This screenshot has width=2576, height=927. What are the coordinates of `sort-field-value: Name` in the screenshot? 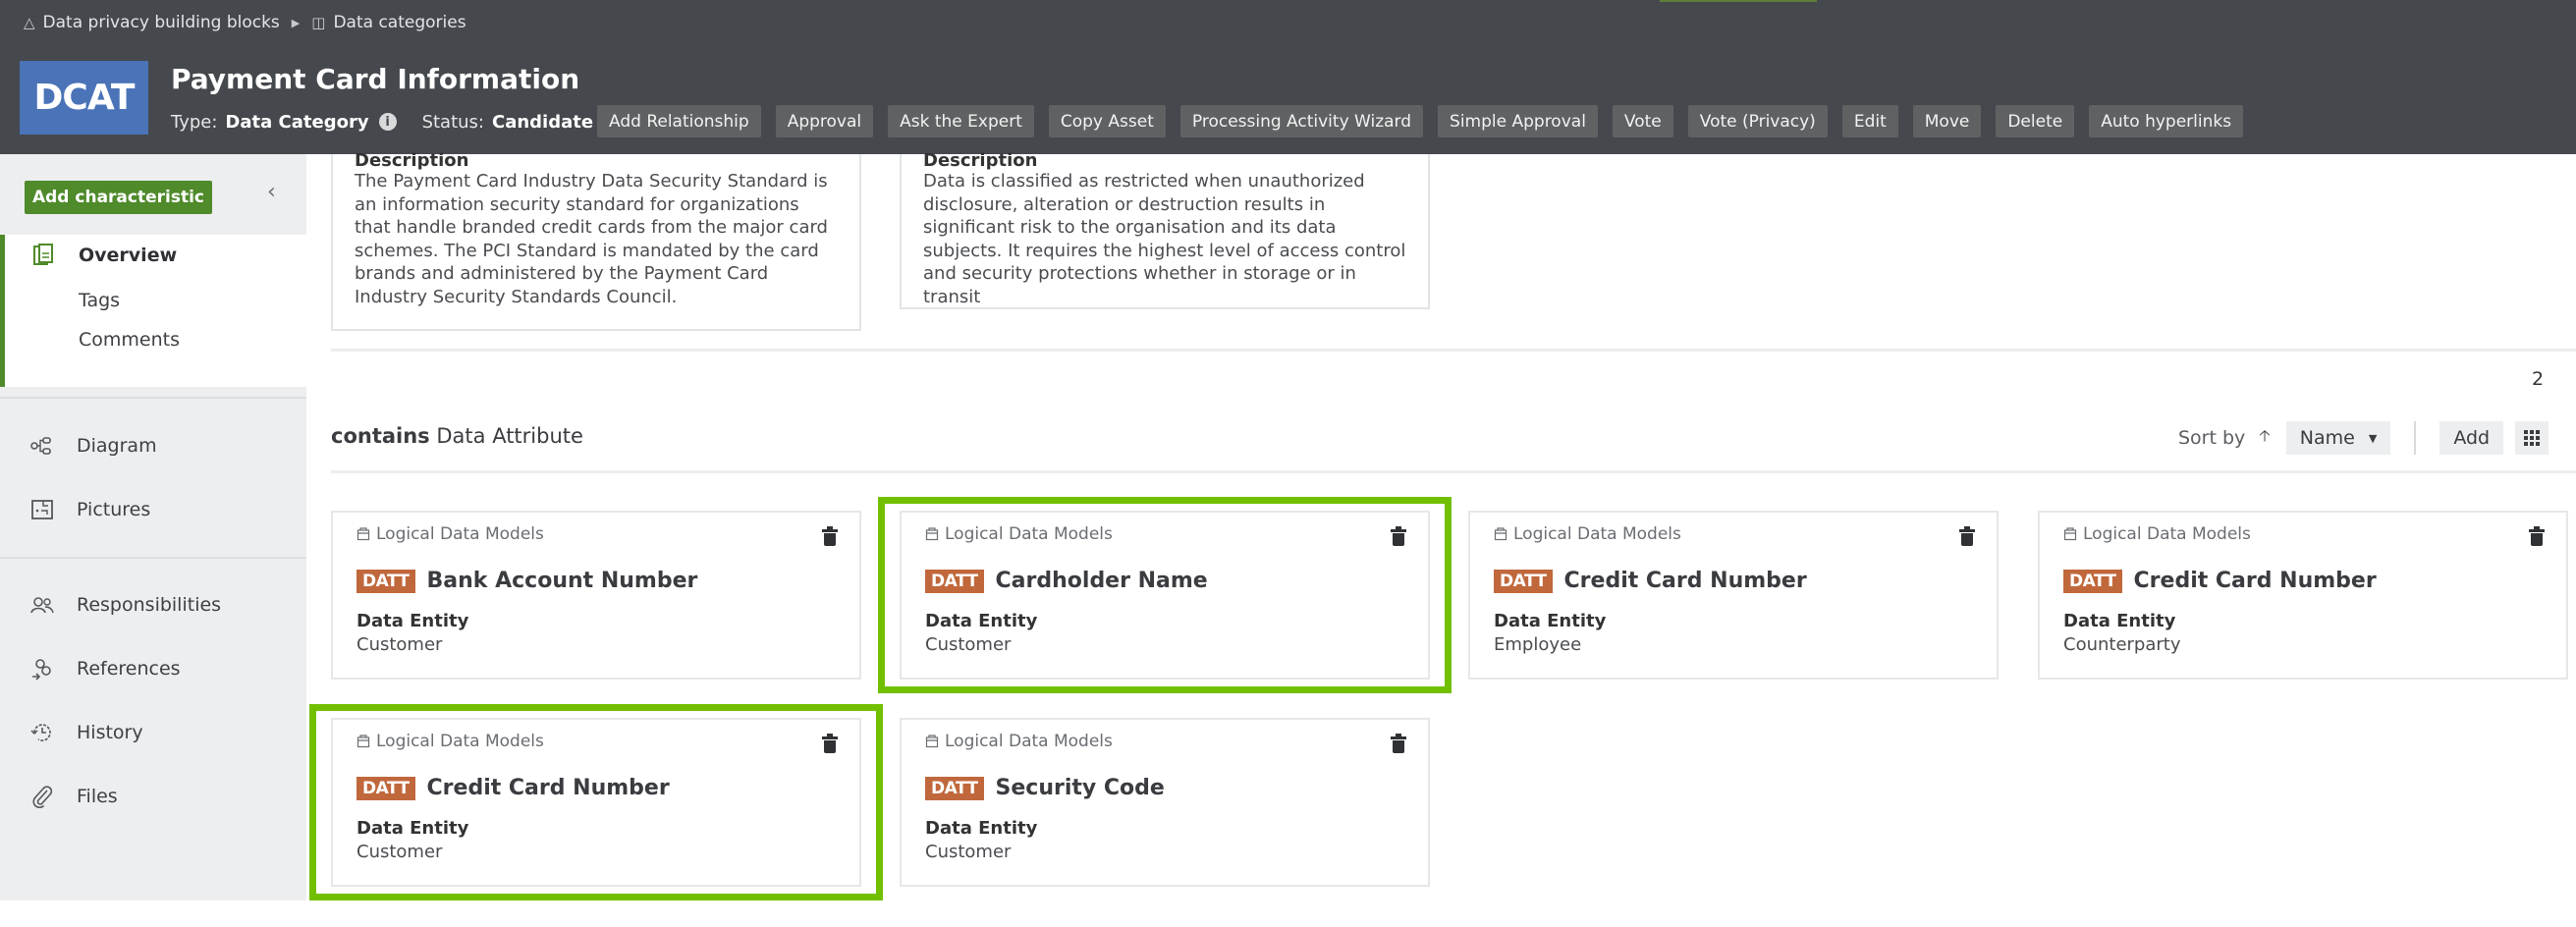 It's located at (2327, 438).